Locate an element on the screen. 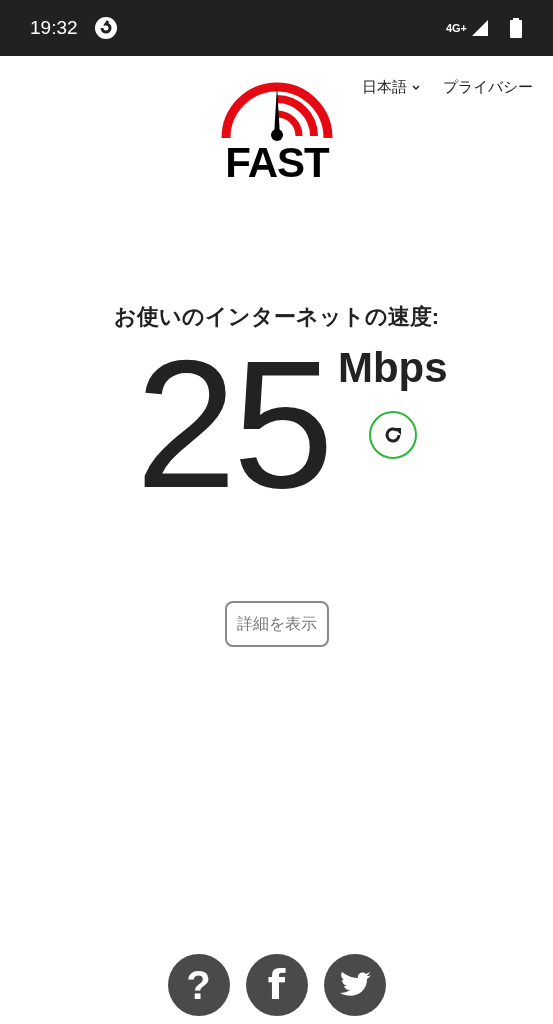 The height and width of the screenshot is (1024, 553). speed-unit: Mbps is located at coordinates (392, 368).